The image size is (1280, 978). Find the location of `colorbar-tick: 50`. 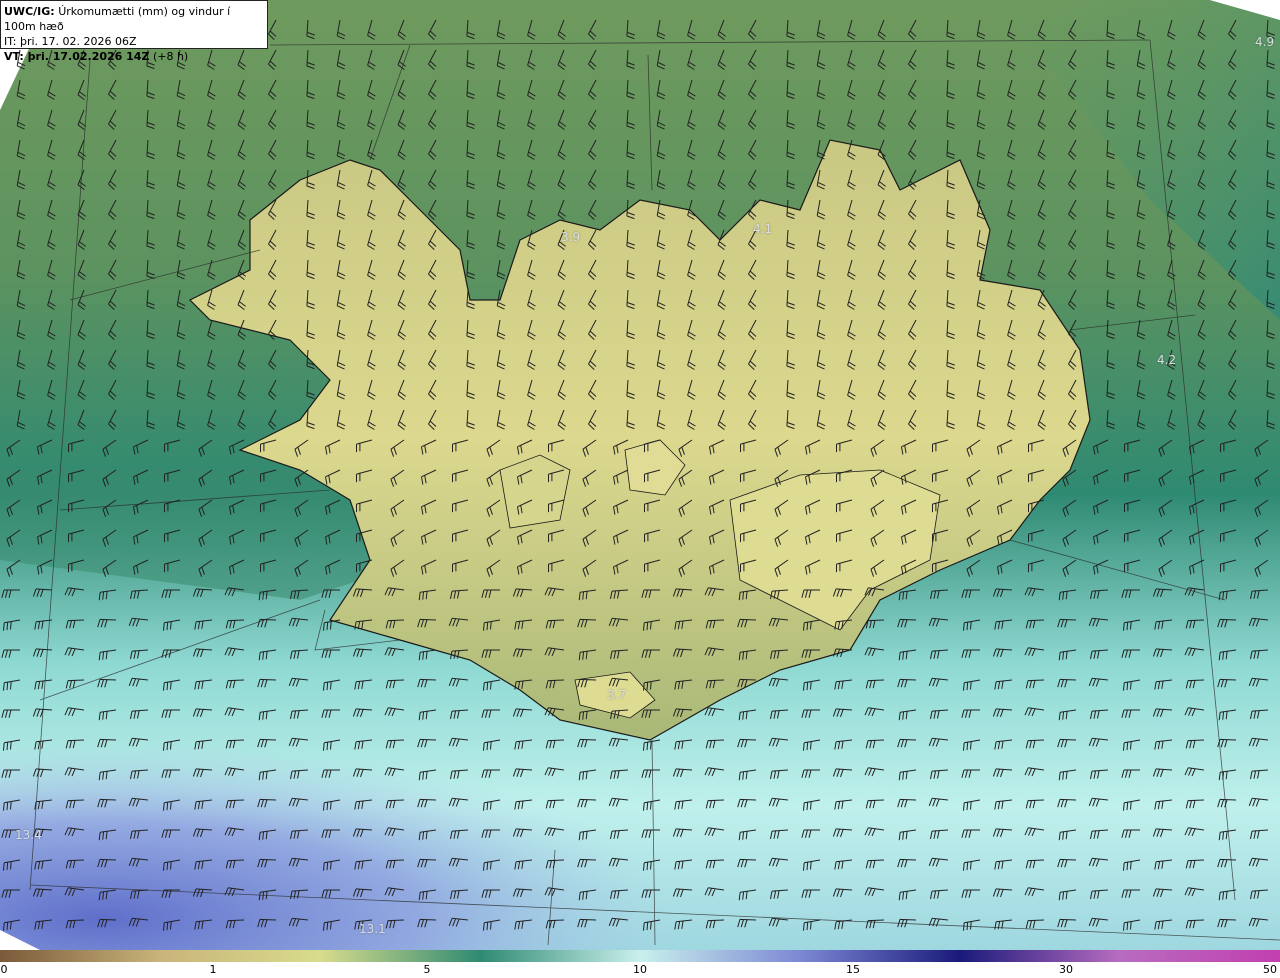

colorbar-tick: 50 is located at coordinates (1270, 969).